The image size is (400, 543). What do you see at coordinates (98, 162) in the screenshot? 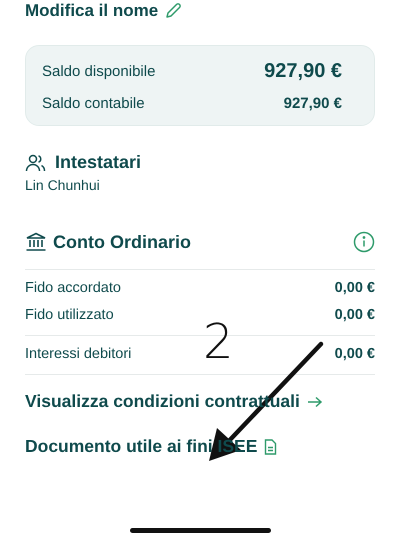
I see `section-title: Intestatari` at bounding box center [98, 162].